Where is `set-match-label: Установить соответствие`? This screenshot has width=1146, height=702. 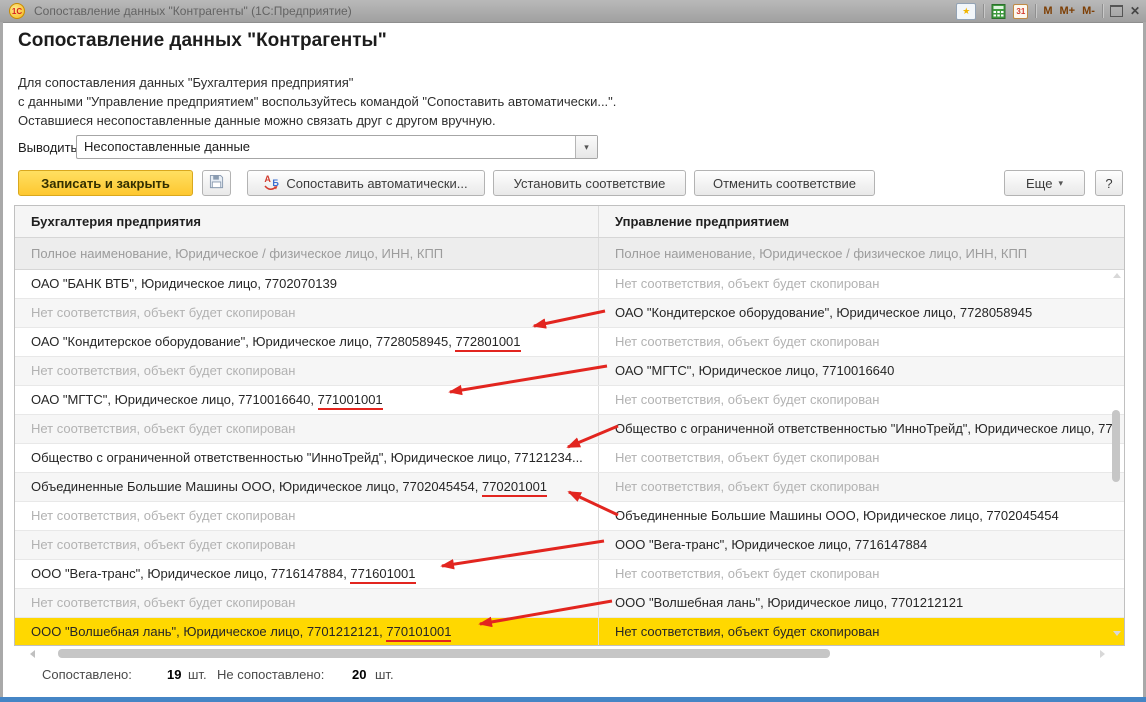
set-match-label: Установить соответствие is located at coordinates (589, 183).